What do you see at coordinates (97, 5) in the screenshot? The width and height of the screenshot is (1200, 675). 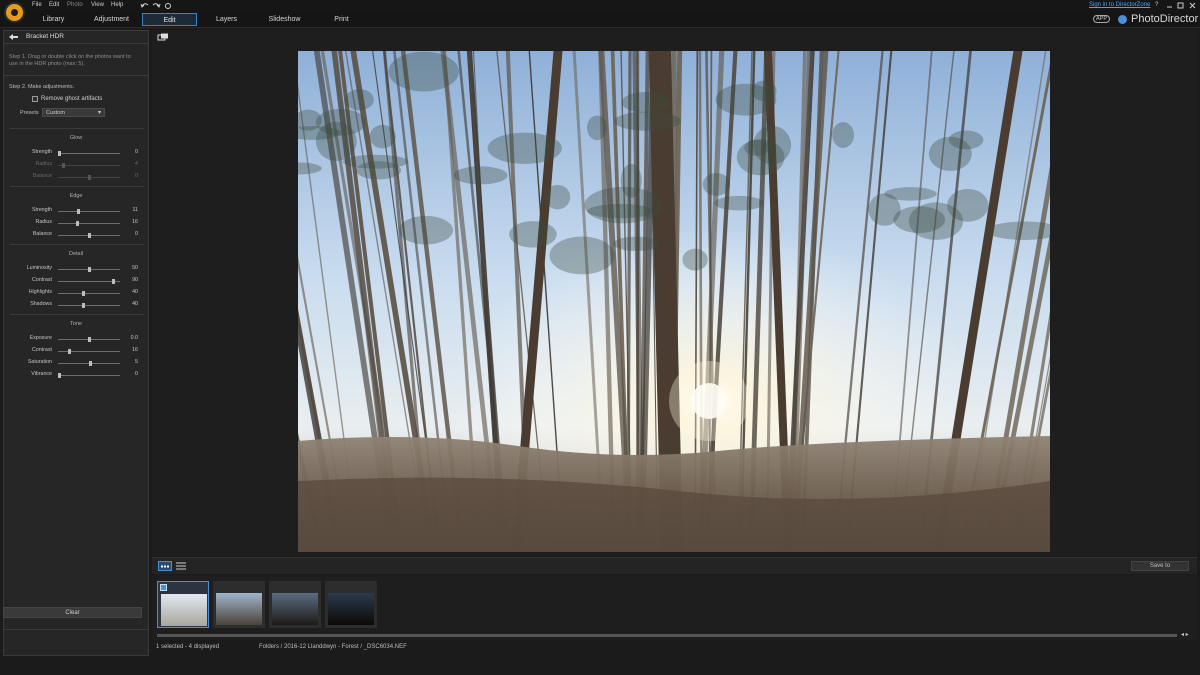 I see `menu-view: View` at bounding box center [97, 5].